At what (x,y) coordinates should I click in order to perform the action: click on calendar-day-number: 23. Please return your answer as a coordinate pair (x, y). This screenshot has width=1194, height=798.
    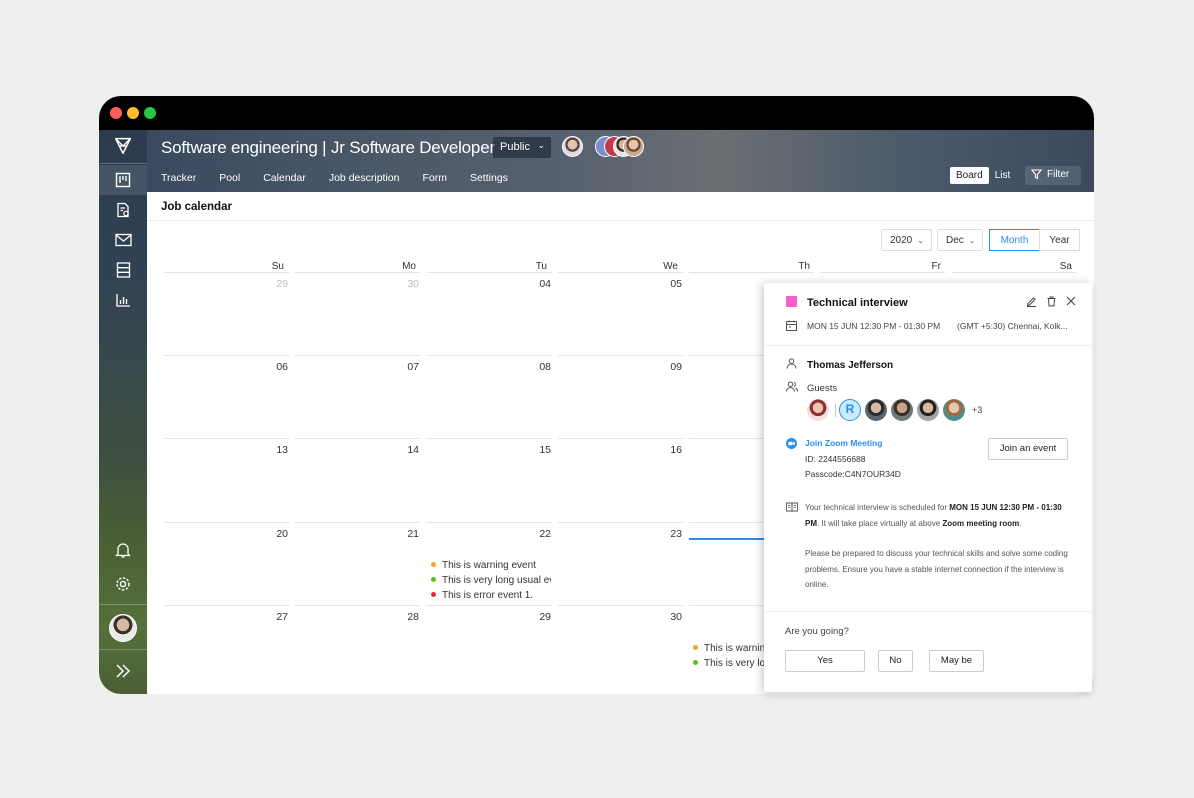
    Looking at the image, I should click on (667, 534).